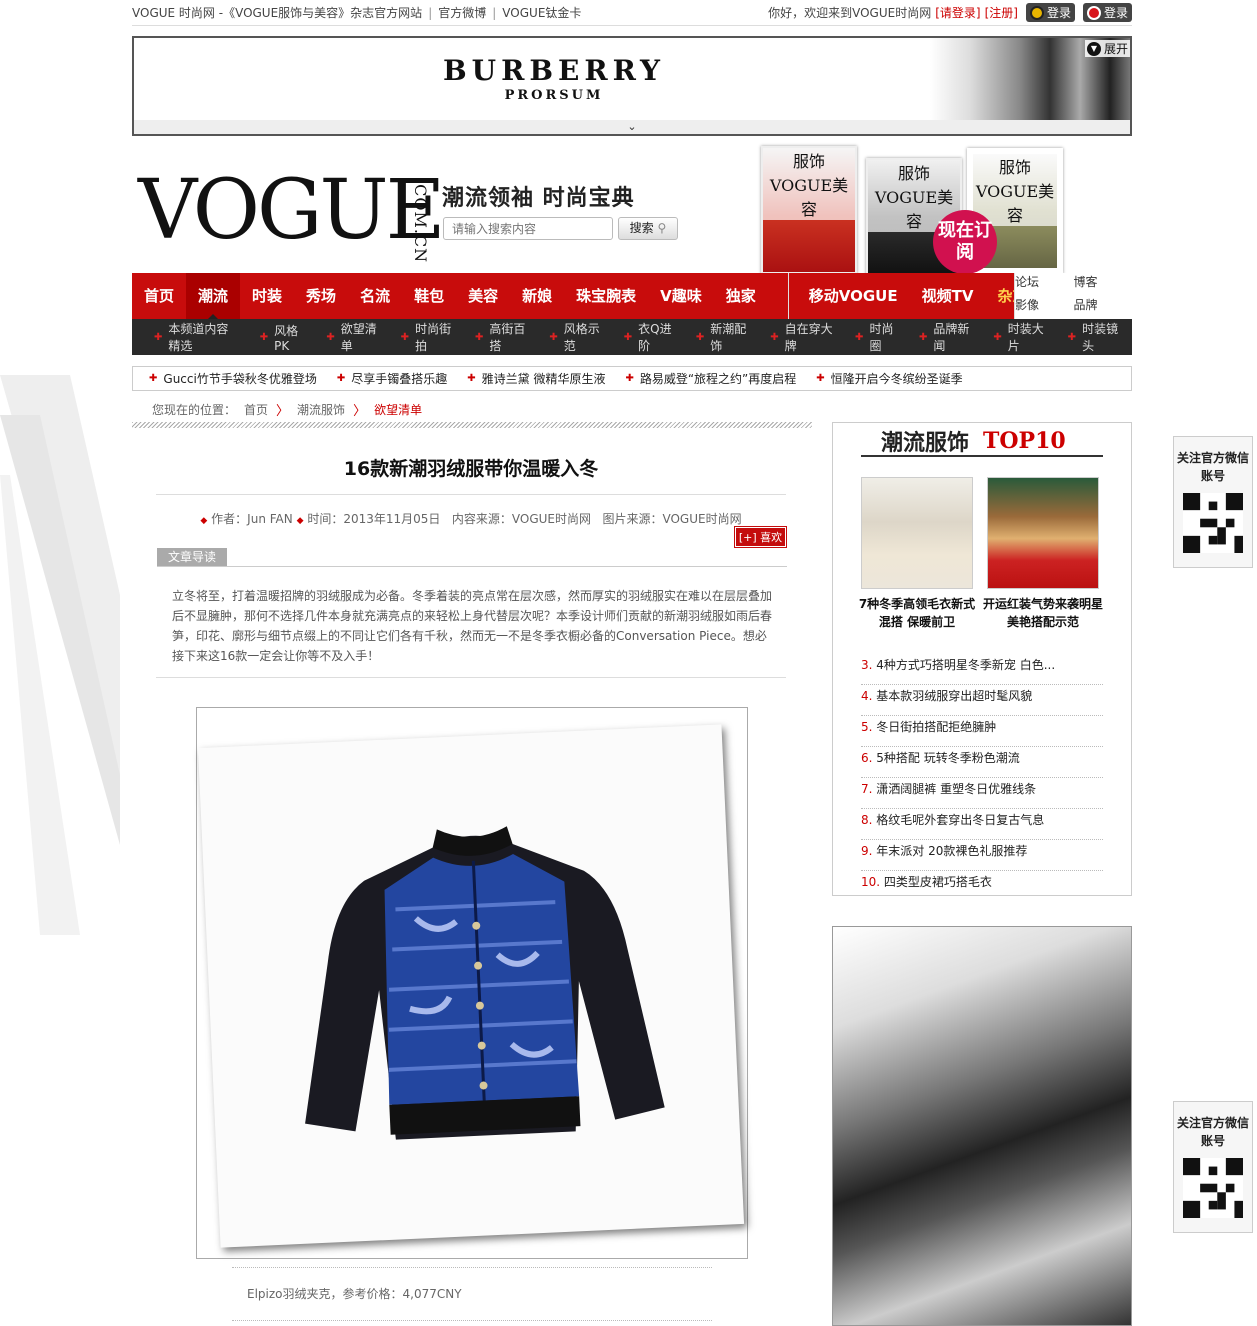 Image resolution: width=1257 pixels, height=1326 pixels. What do you see at coordinates (982, 855) in the screenshot?
I see `rank-item: 9. 年末派对 20款裸色礼服推荐` at bounding box center [982, 855].